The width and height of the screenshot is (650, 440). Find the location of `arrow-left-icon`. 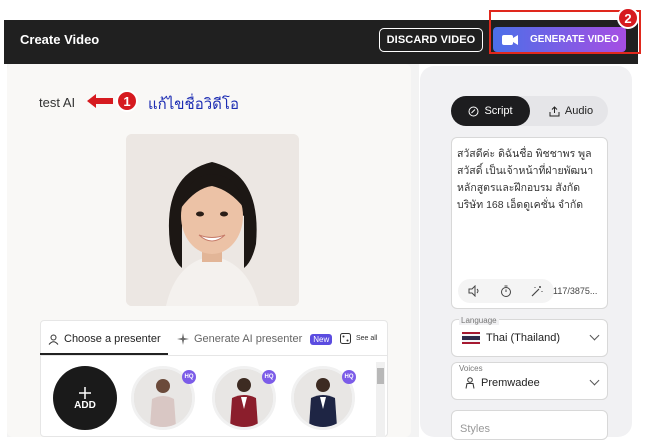

arrow-left-icon is located at coordinates (100, 101).